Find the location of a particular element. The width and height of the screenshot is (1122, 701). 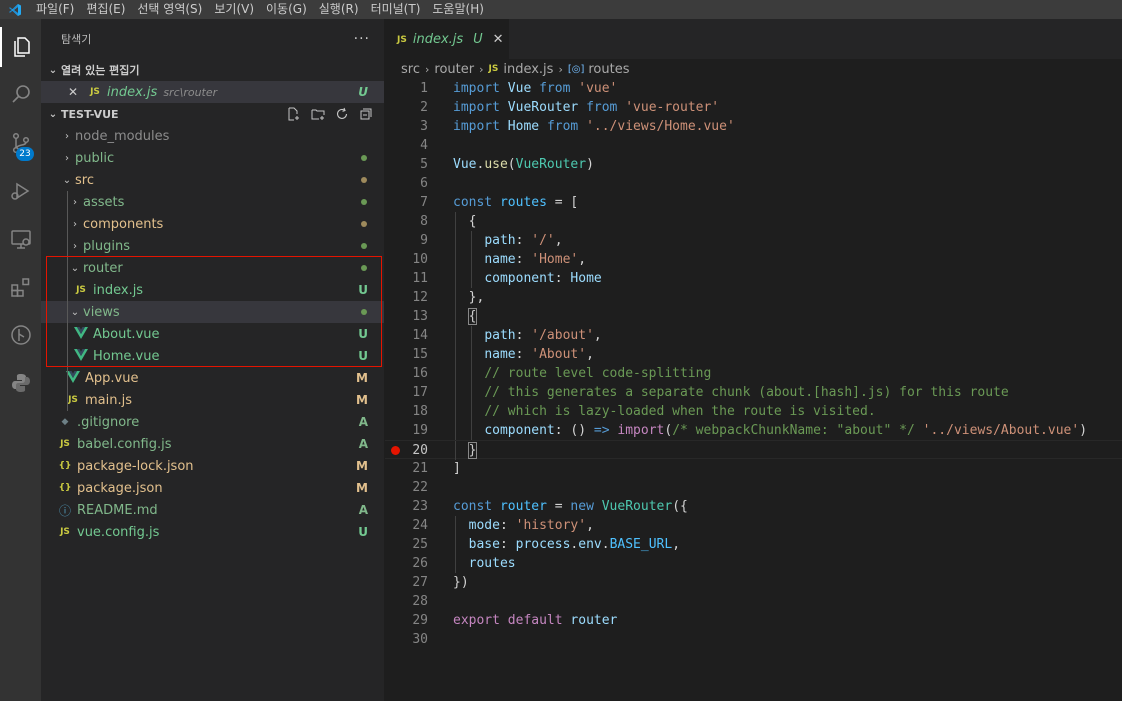

line-number: 17 is located at coordinates (406, 392).